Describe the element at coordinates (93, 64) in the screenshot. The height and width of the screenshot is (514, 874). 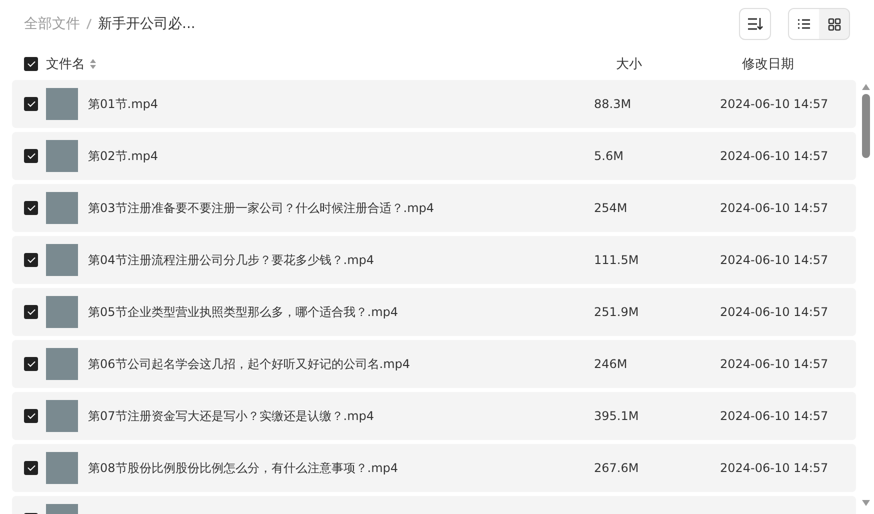
I see `sort-arrows-icon` at that location.